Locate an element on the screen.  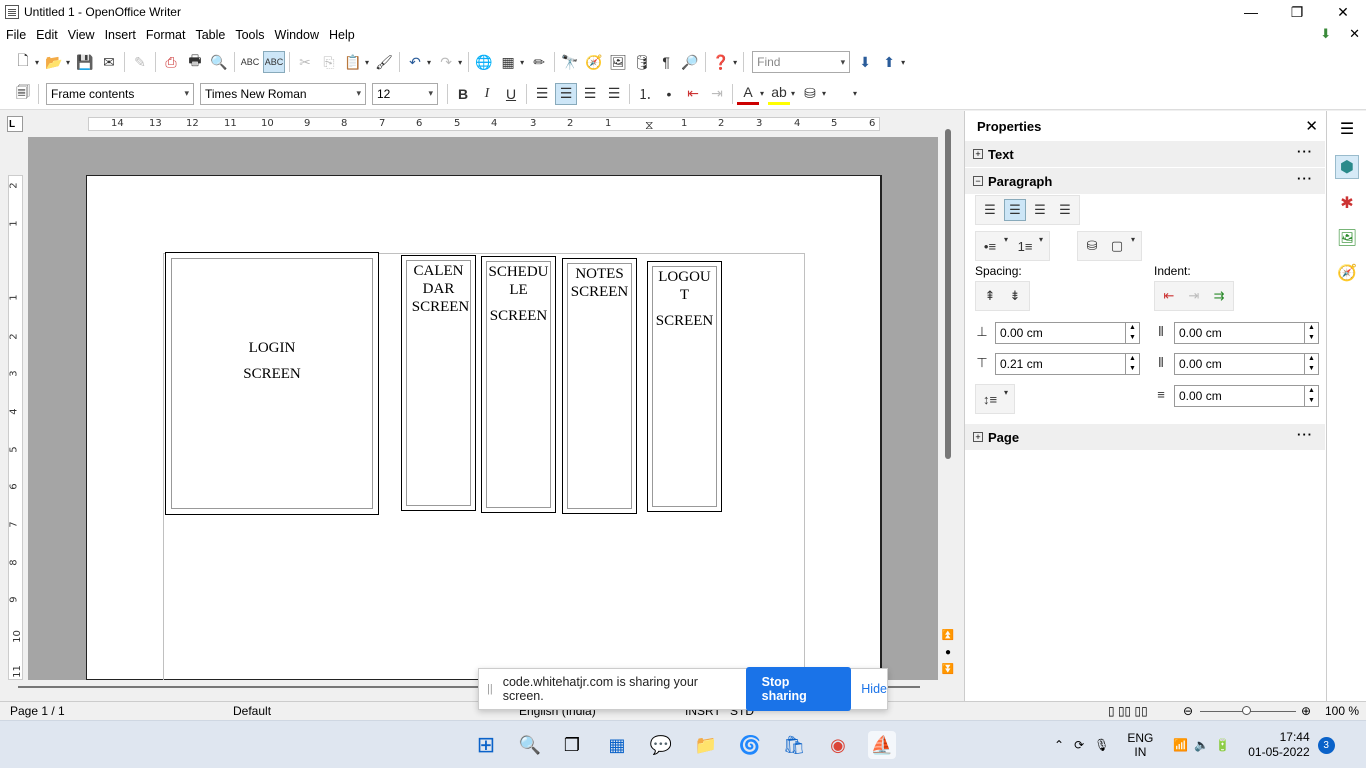
gallery-icon: 🖼 is located at coordinates (618, 62).